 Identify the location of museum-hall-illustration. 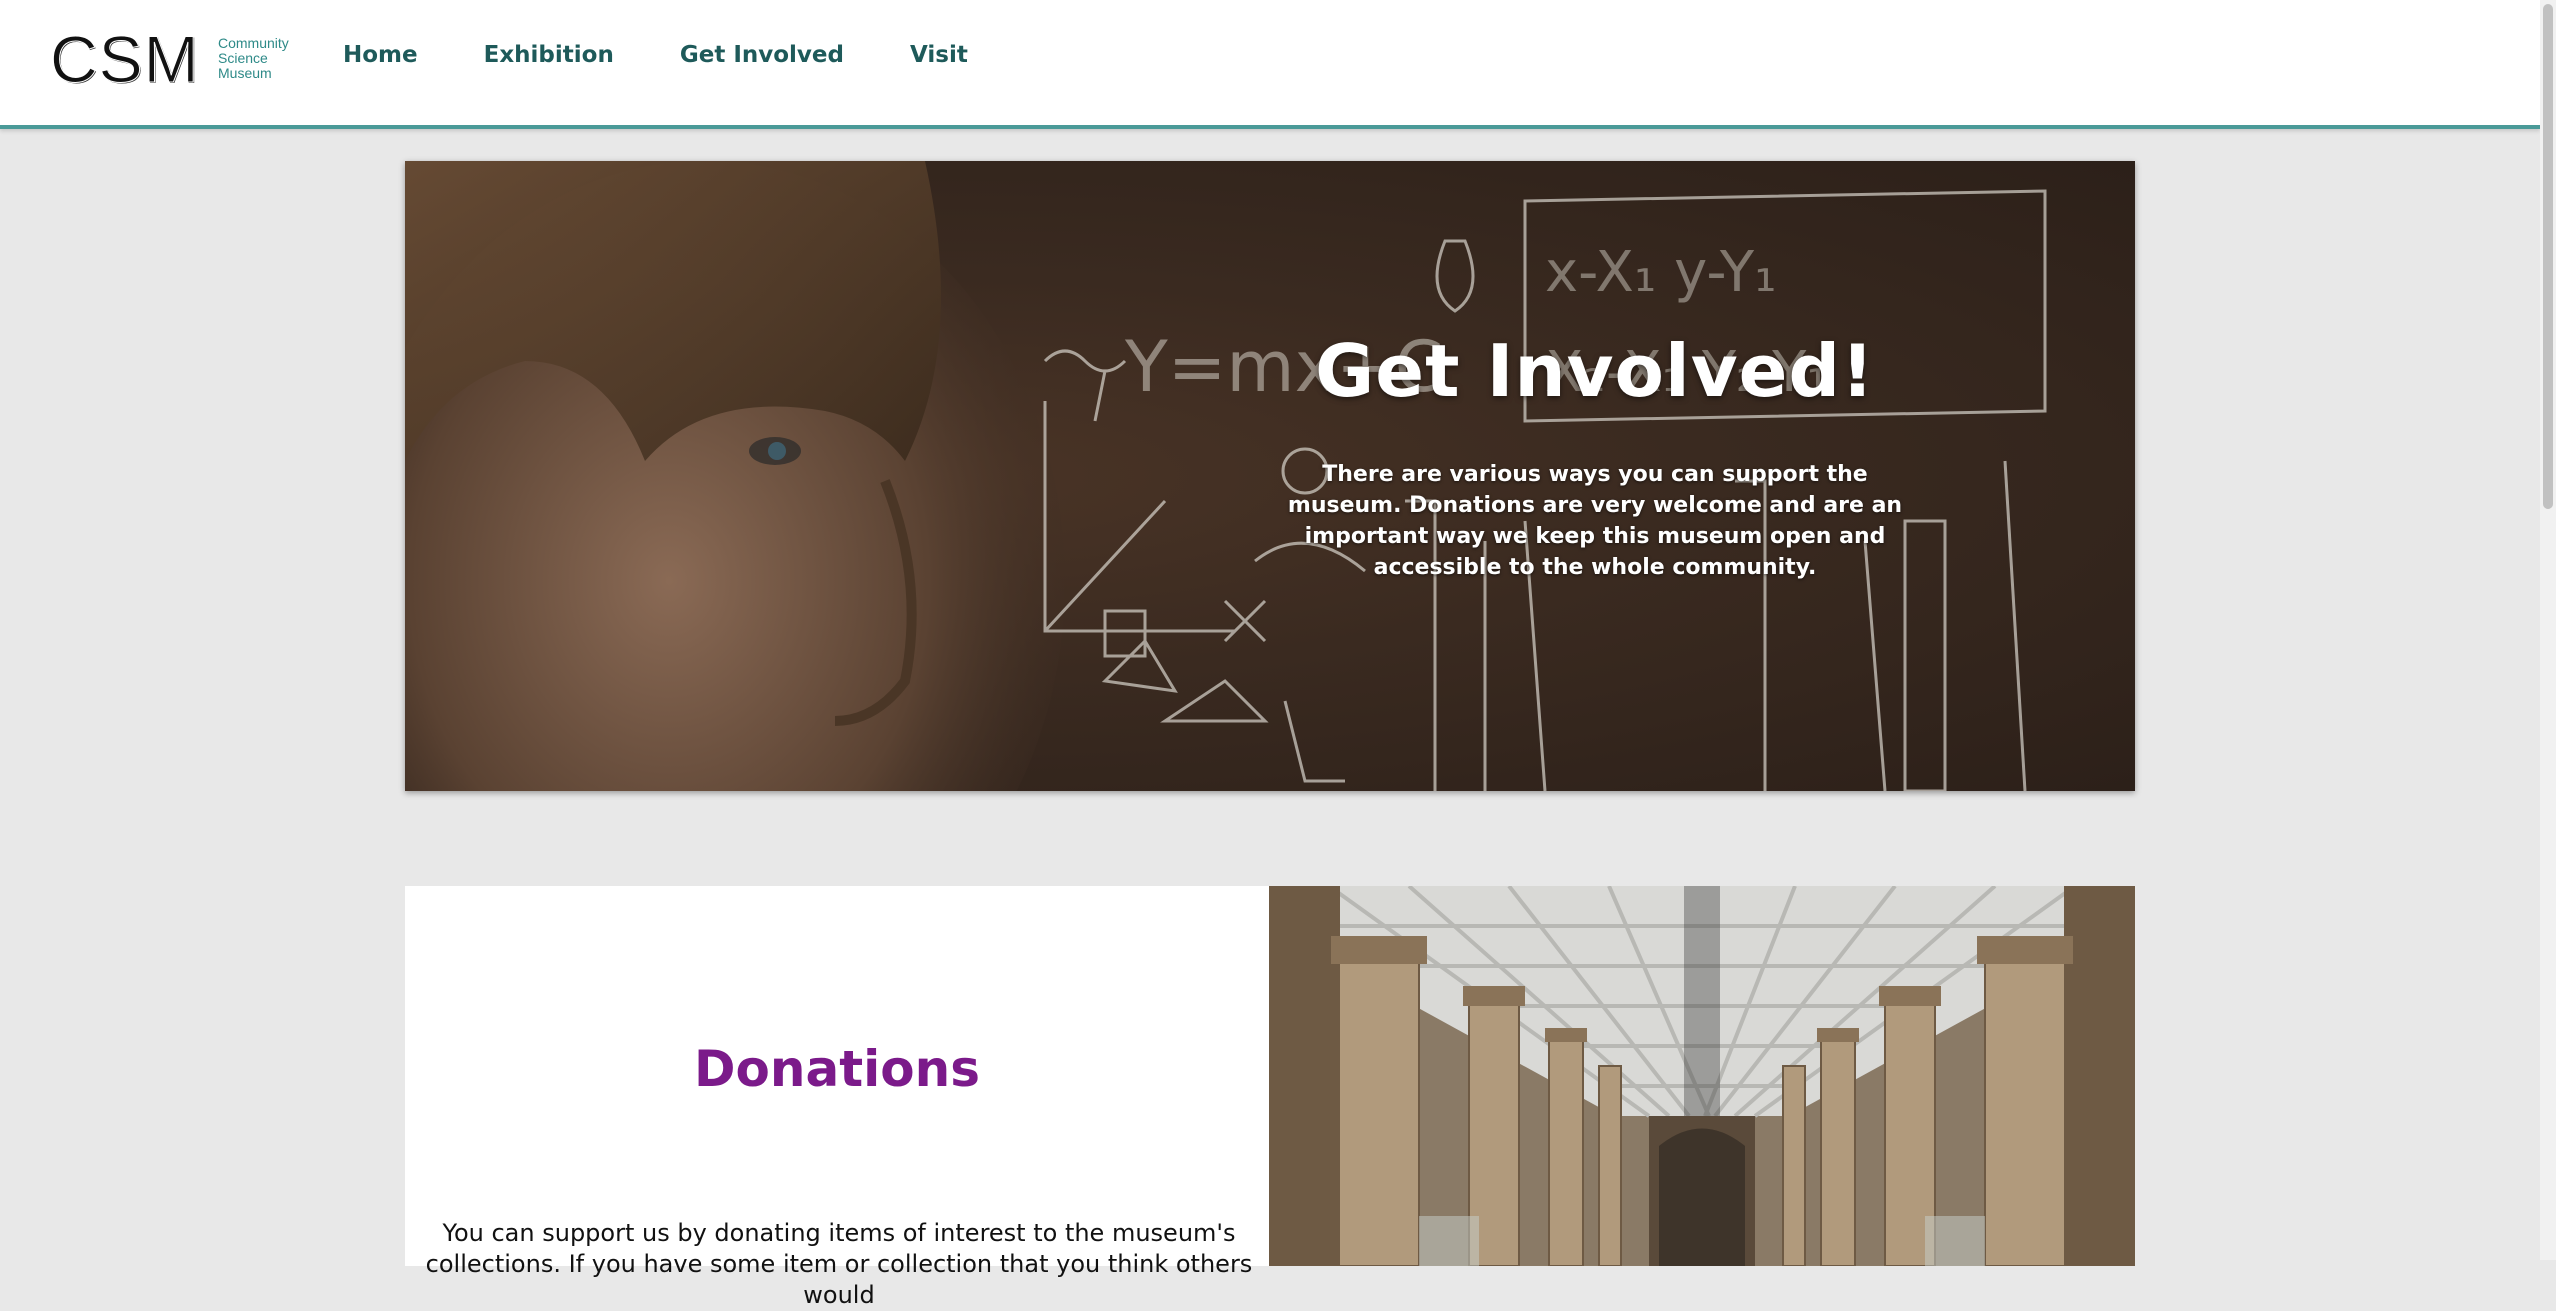
(1702, 1076).